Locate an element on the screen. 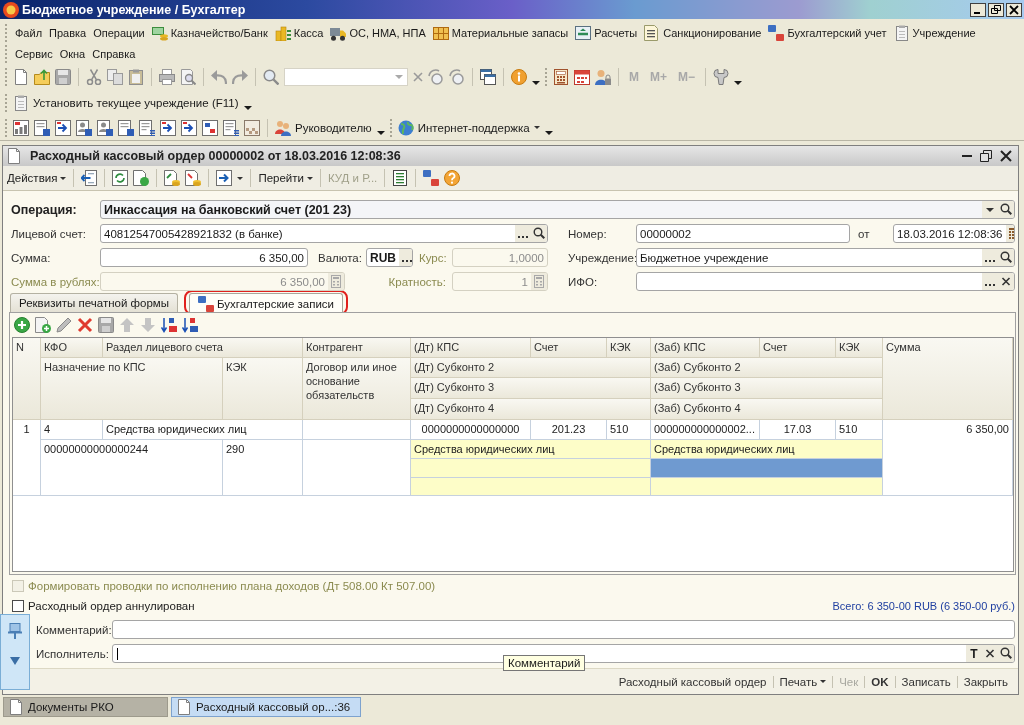 The image size is (1024, 725). clear-icon is located at coordinates (1006, 281).